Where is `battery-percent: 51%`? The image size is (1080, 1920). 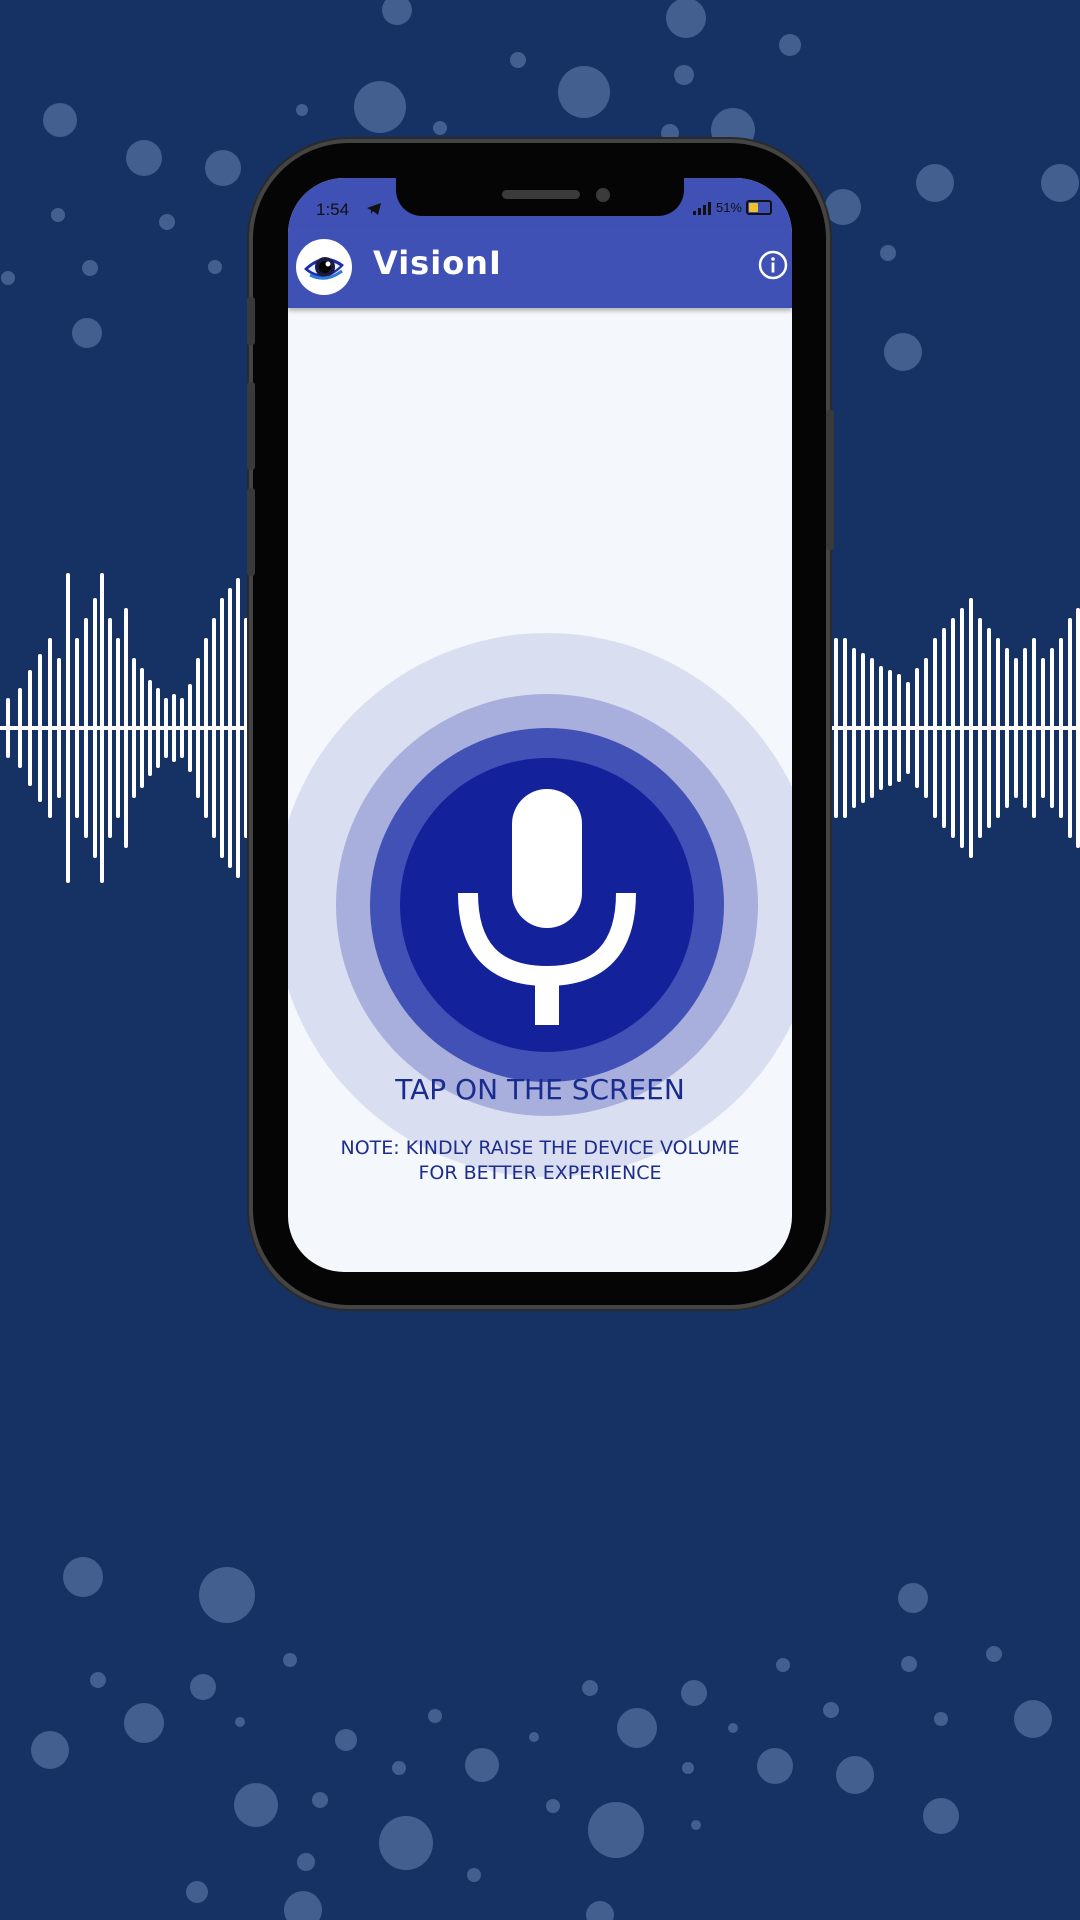 battery-percent: 51% is located at coordinates (728, 207).